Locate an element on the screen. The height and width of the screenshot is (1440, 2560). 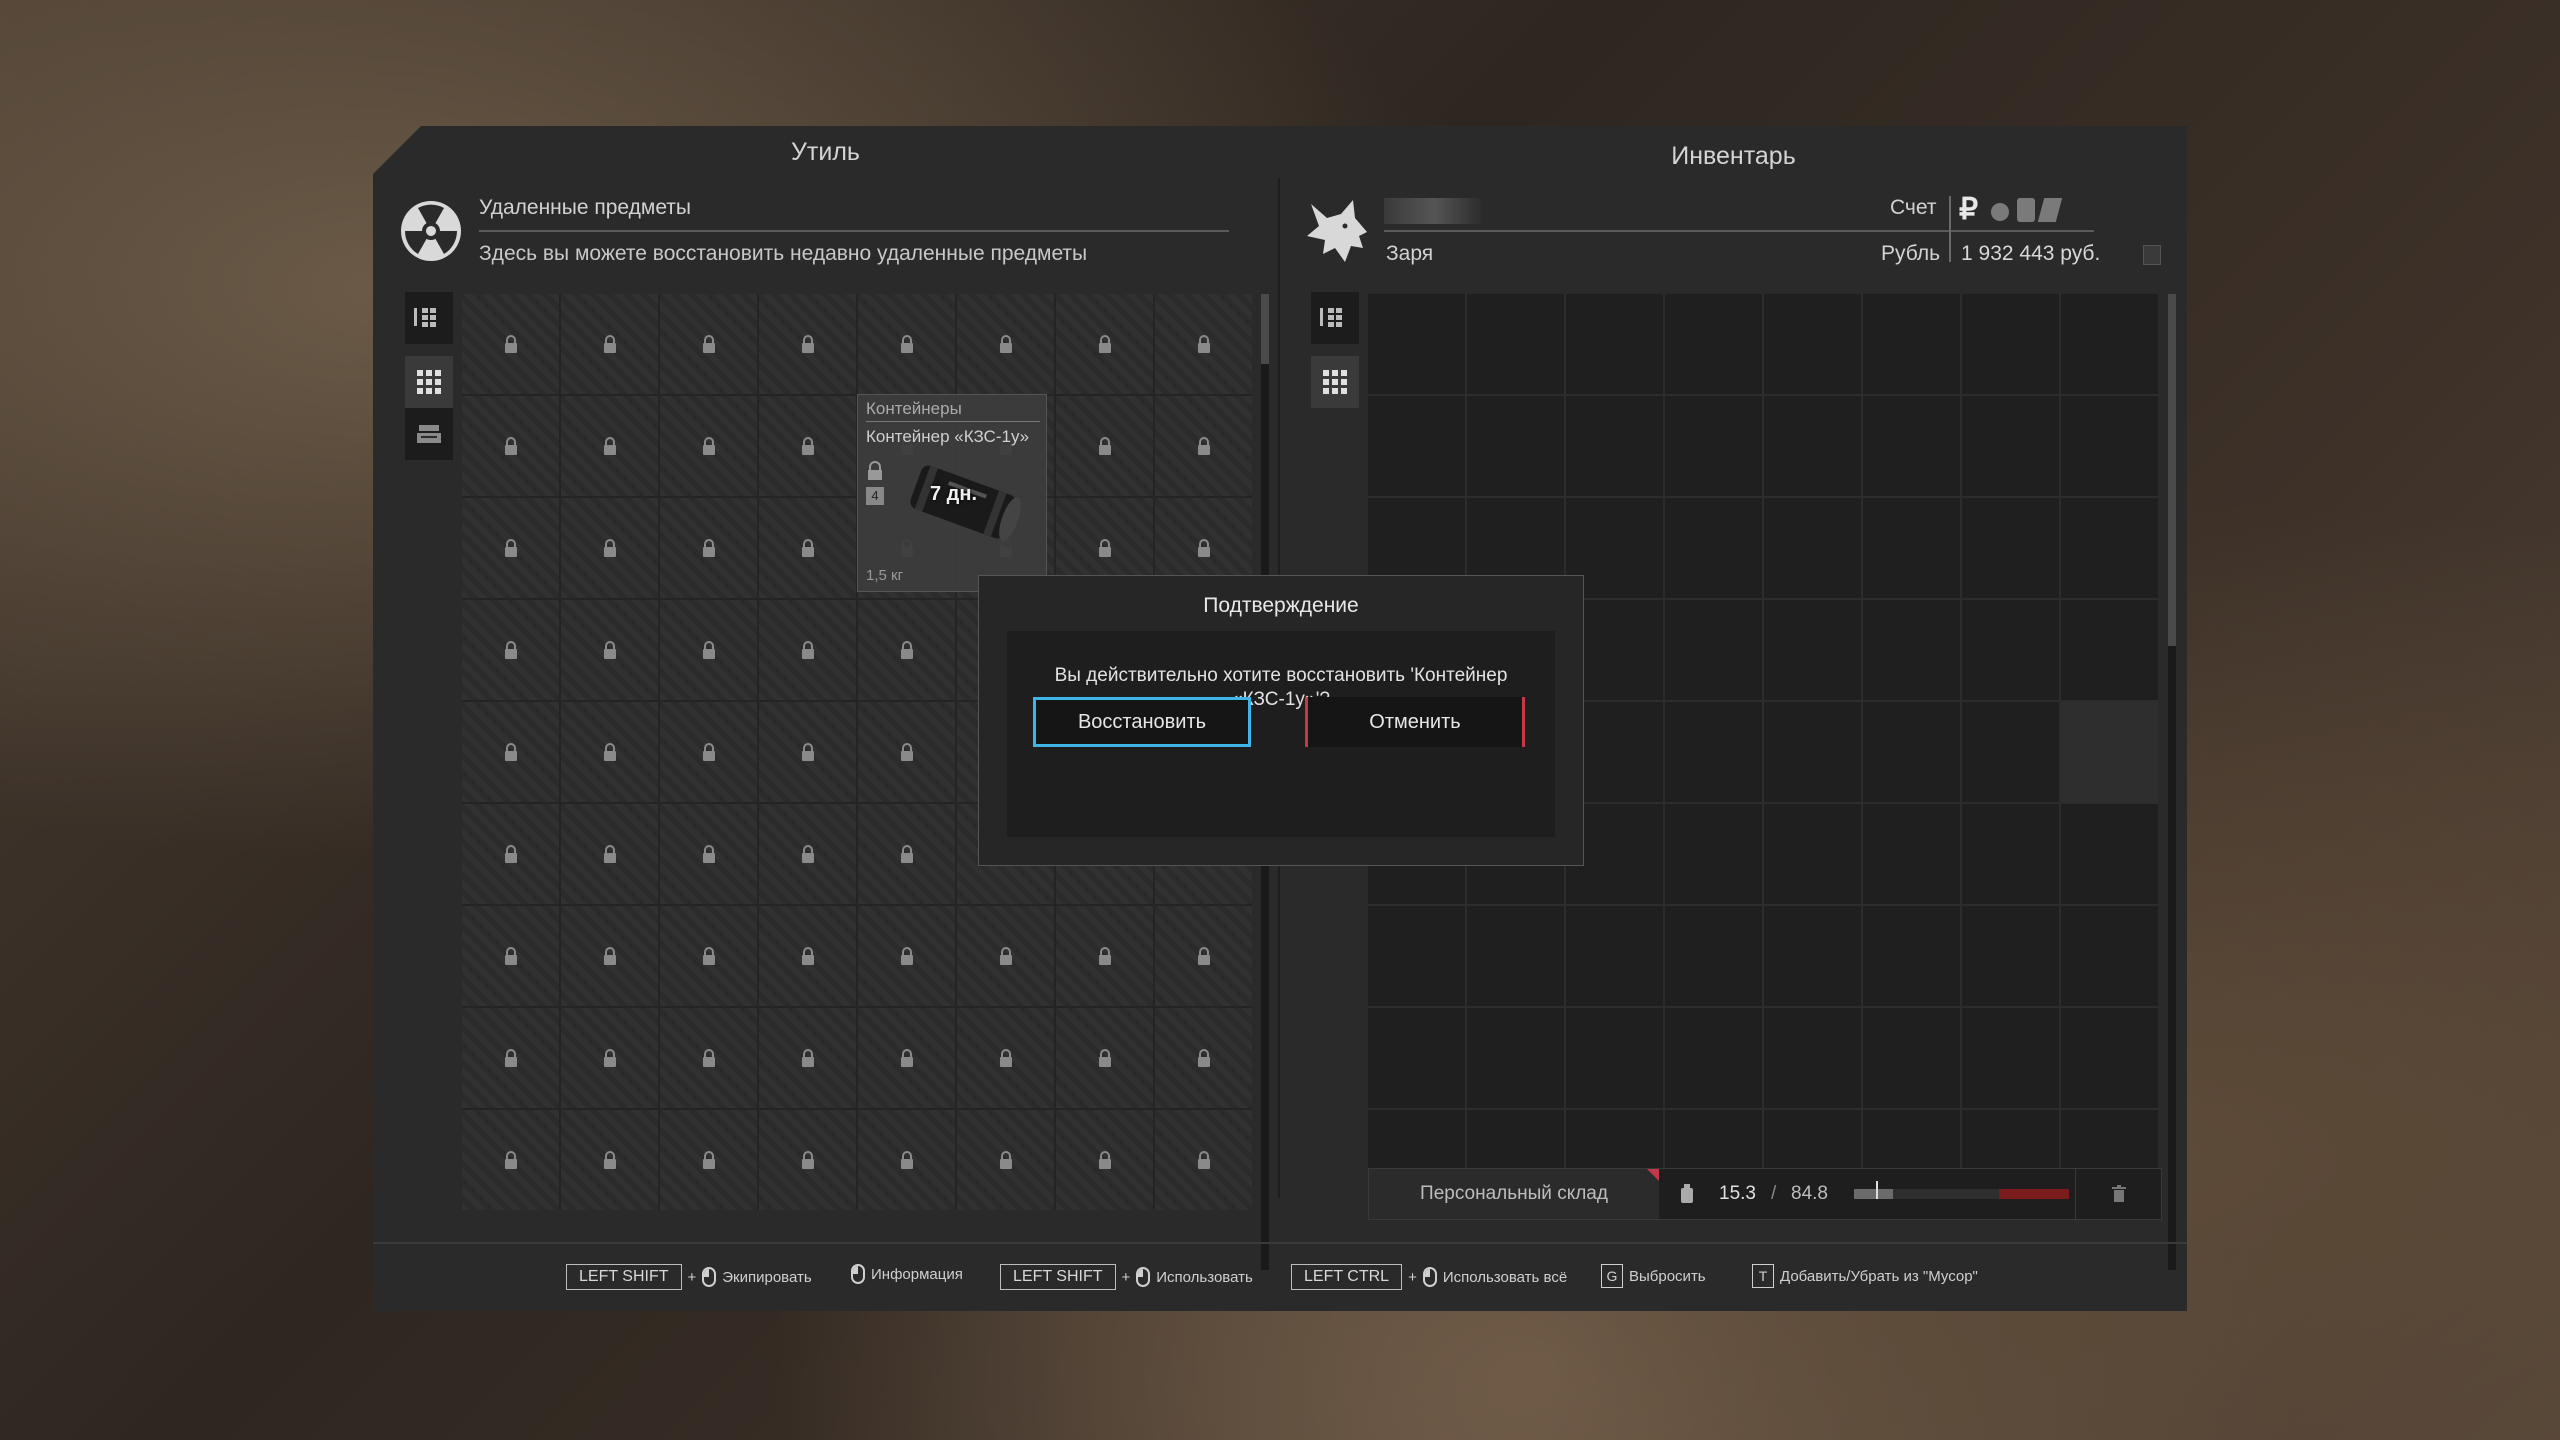
sort-list-button is located at coordinates (429, 318).